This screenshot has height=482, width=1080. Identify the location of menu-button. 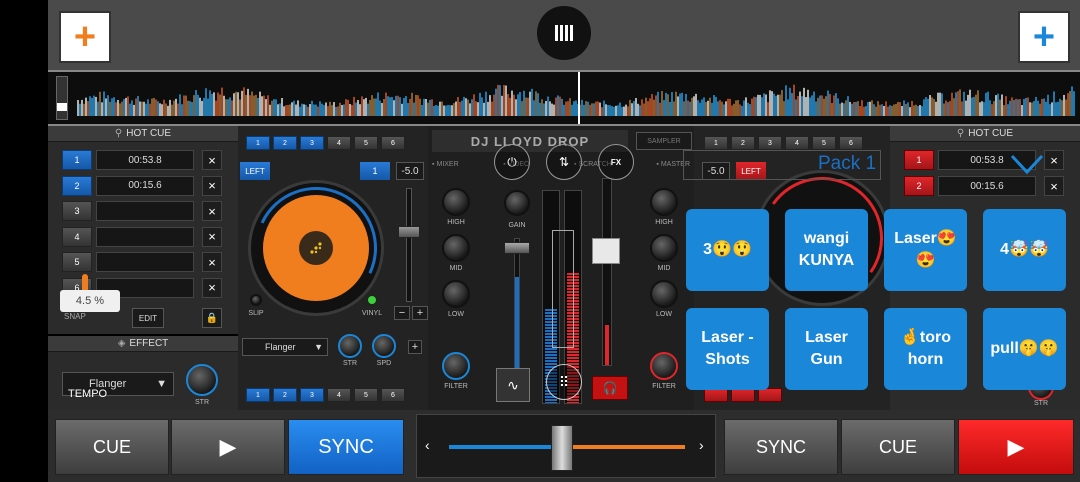
(564, 33).